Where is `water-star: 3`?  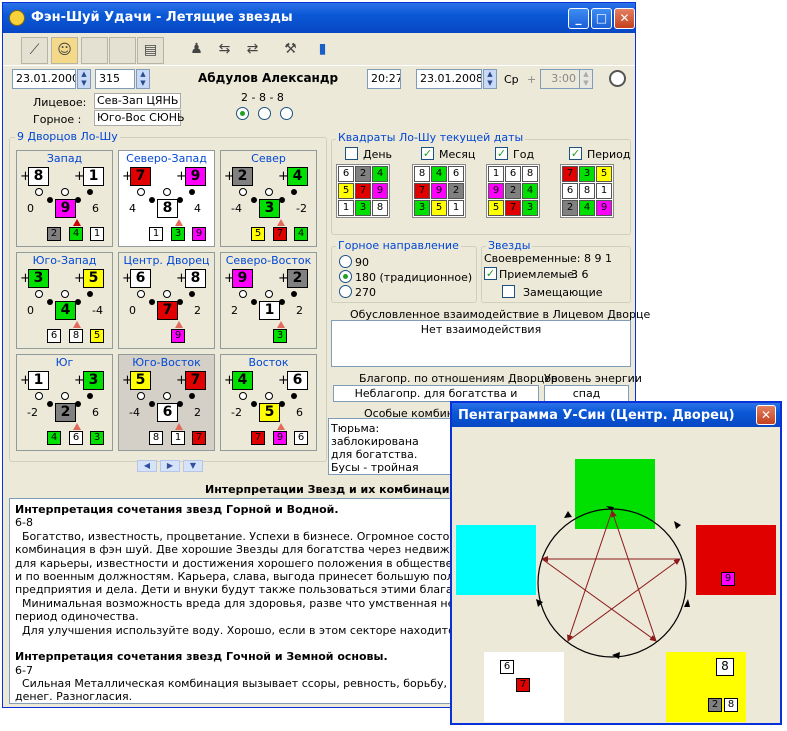 water-star: 3 is located at coordinates (93, 380).